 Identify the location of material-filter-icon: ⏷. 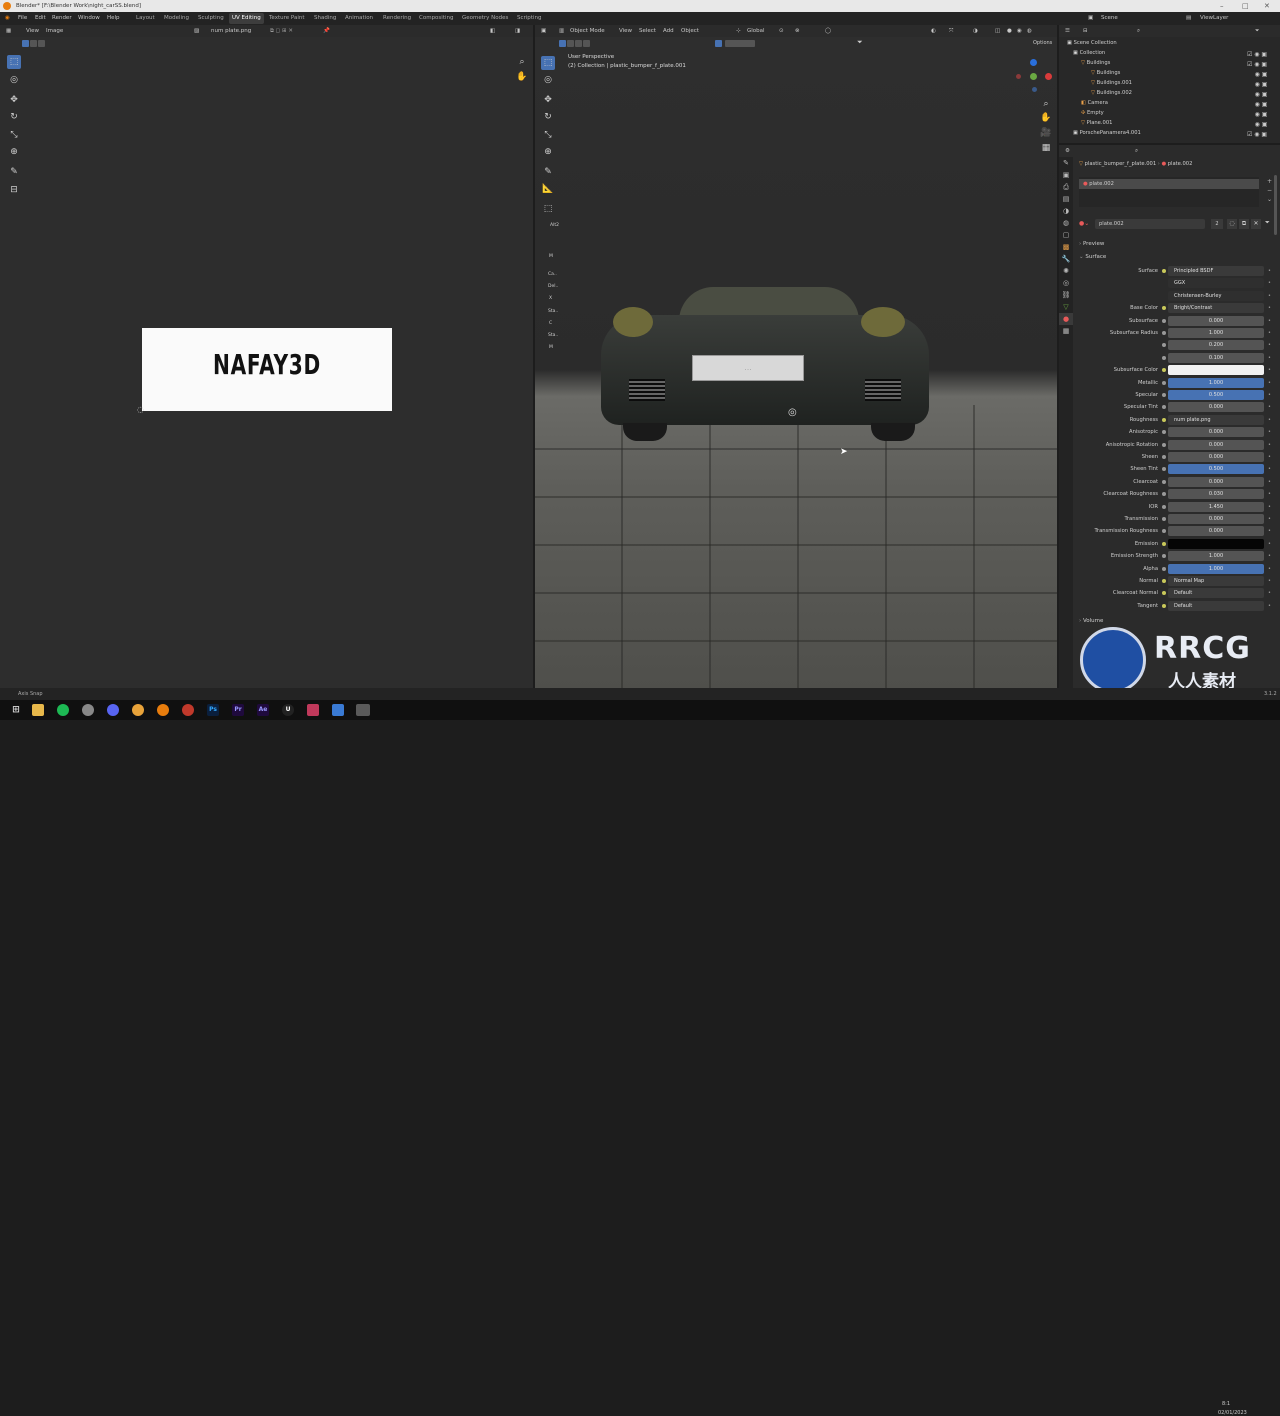
(1267, 223).